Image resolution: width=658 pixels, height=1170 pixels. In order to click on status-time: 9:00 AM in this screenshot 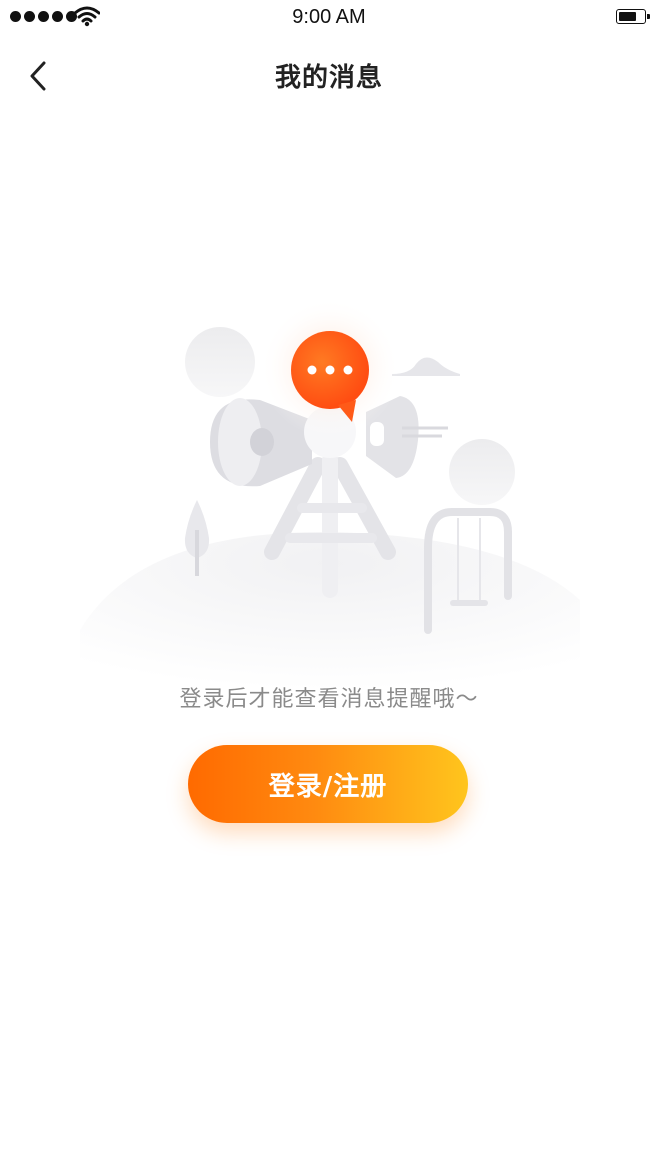, I will do `click(329, 17)`.